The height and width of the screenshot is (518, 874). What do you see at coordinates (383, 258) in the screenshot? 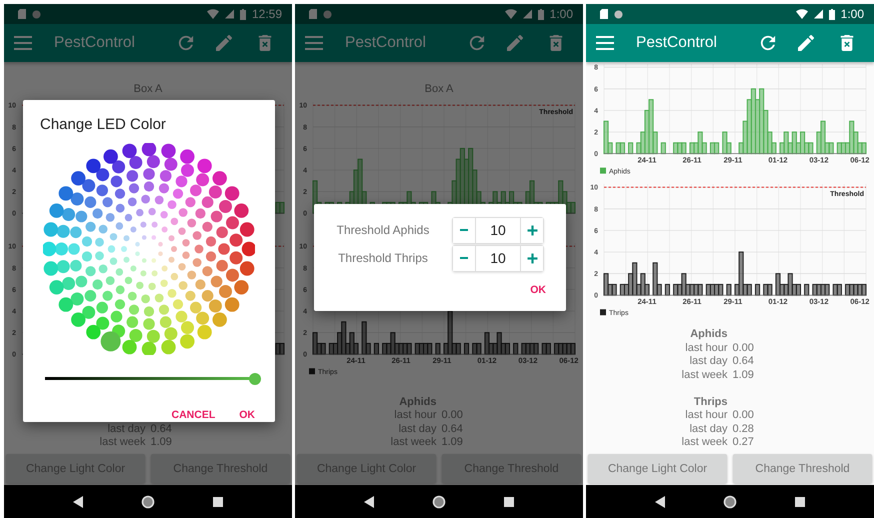
I see `threshold-label: Threshold Thrips` at bounding box center [383, 258].